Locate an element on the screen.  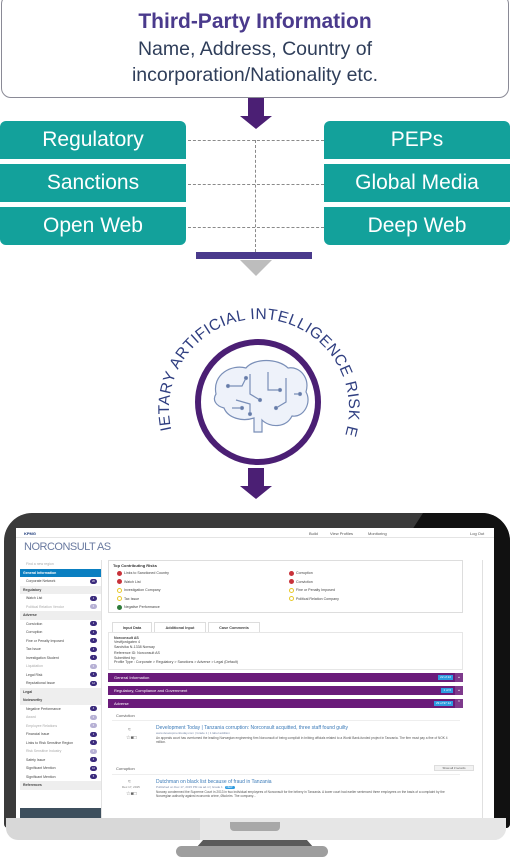
sidebar-item: General Information is located at coordinates (60, 572).